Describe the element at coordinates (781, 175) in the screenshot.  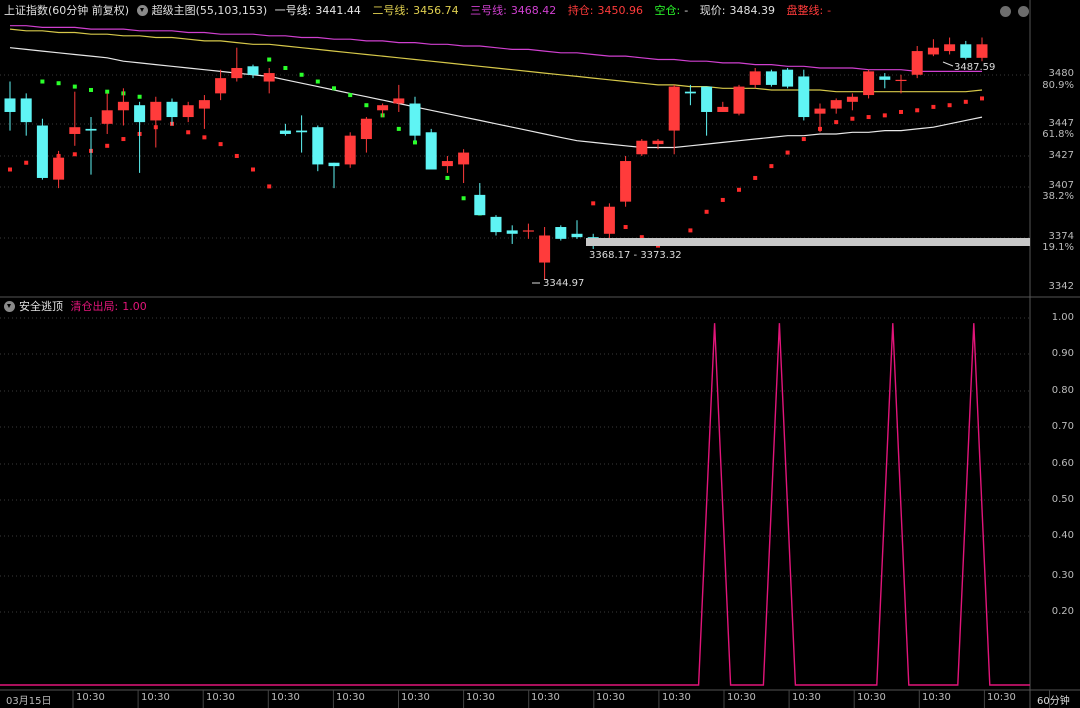
I see `price-annotations: 3344.97 3368.17 - 3373.32 3487.59` at that location.